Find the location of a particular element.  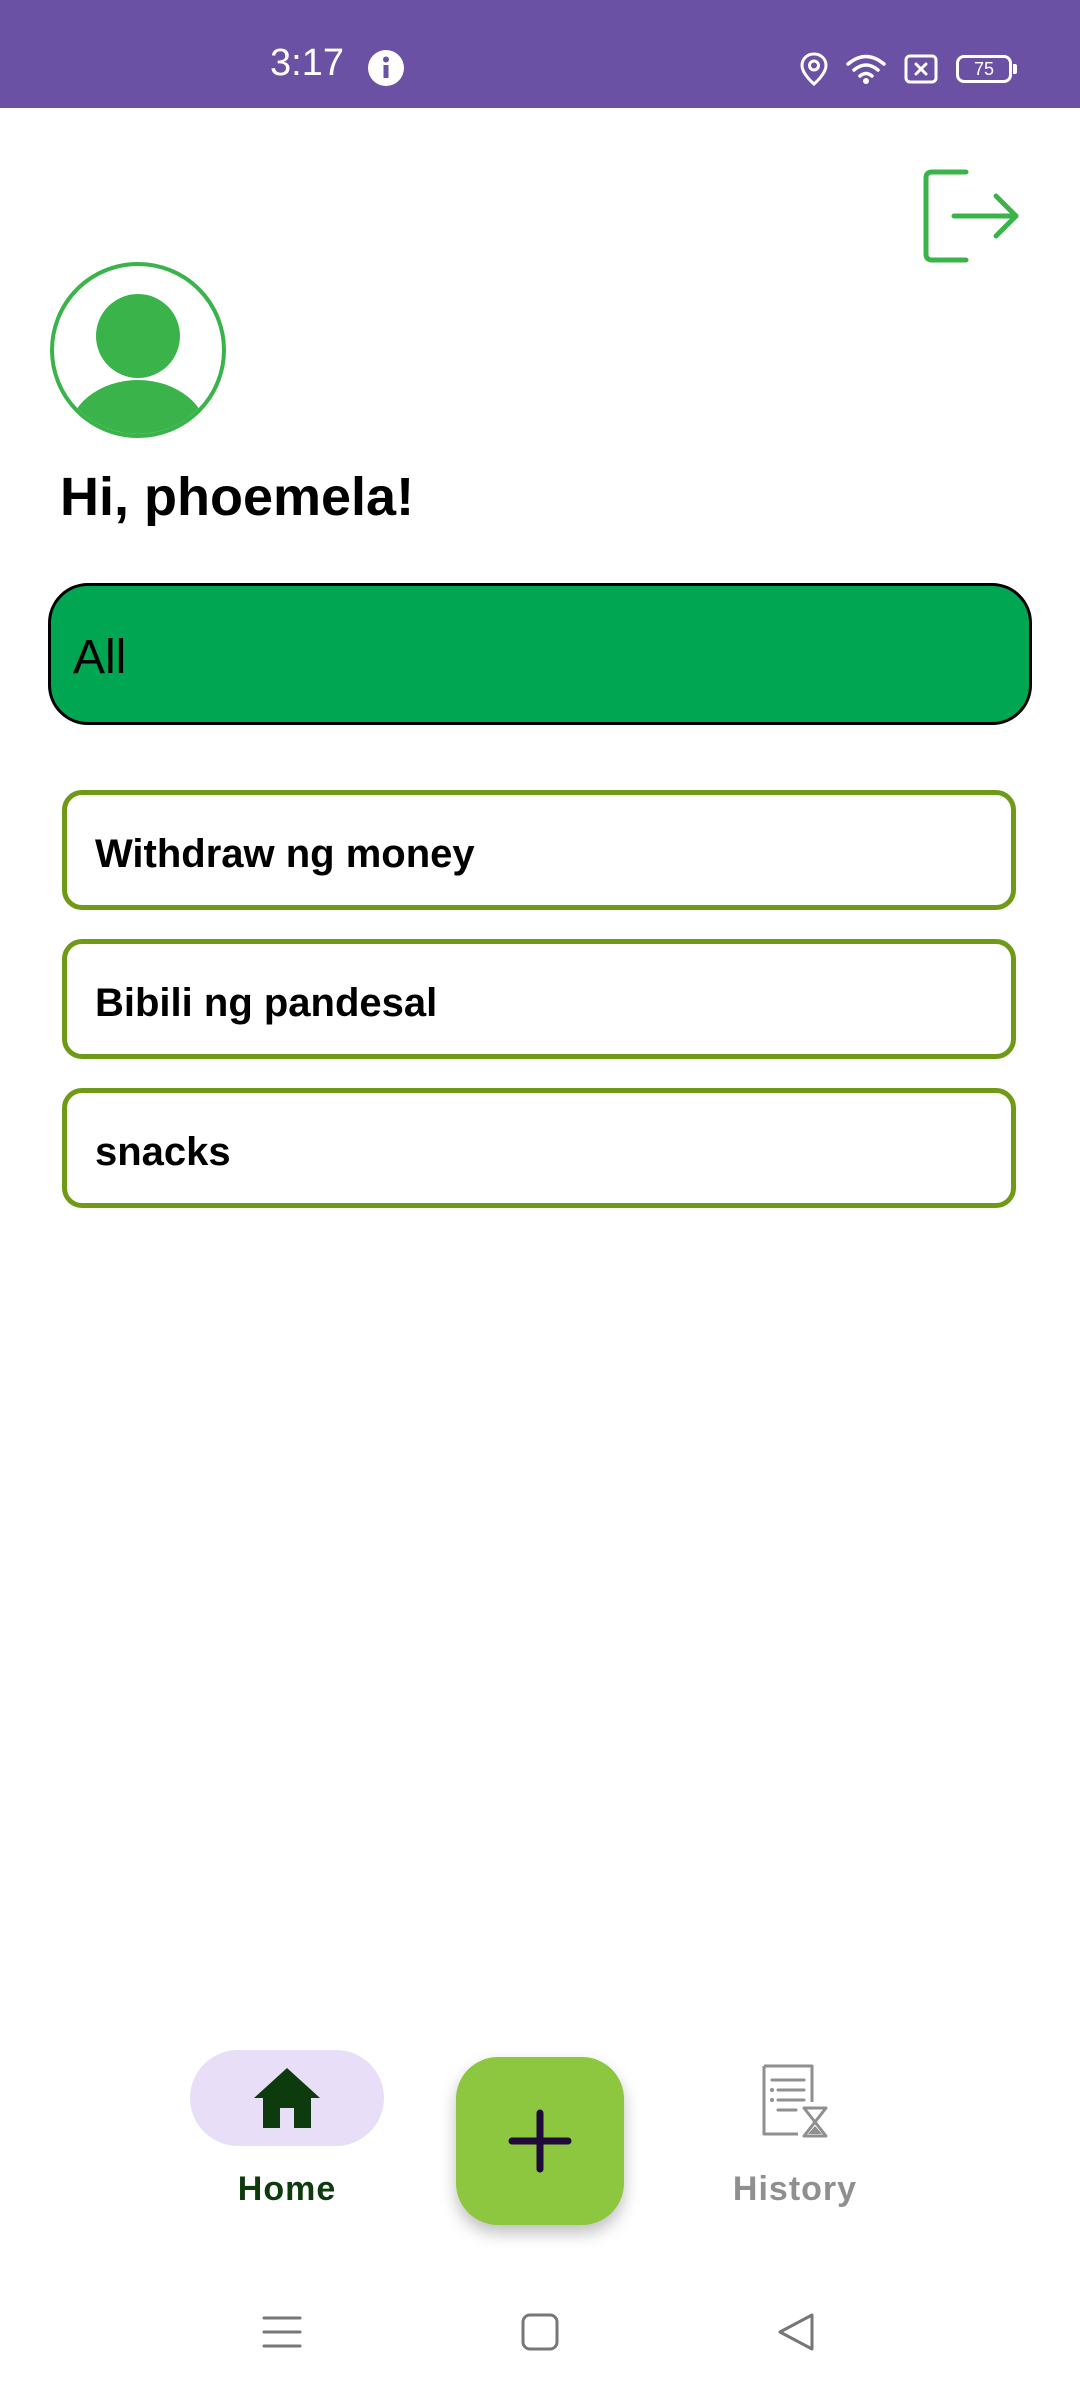

back-icon is located at coordinates (796, 2332).